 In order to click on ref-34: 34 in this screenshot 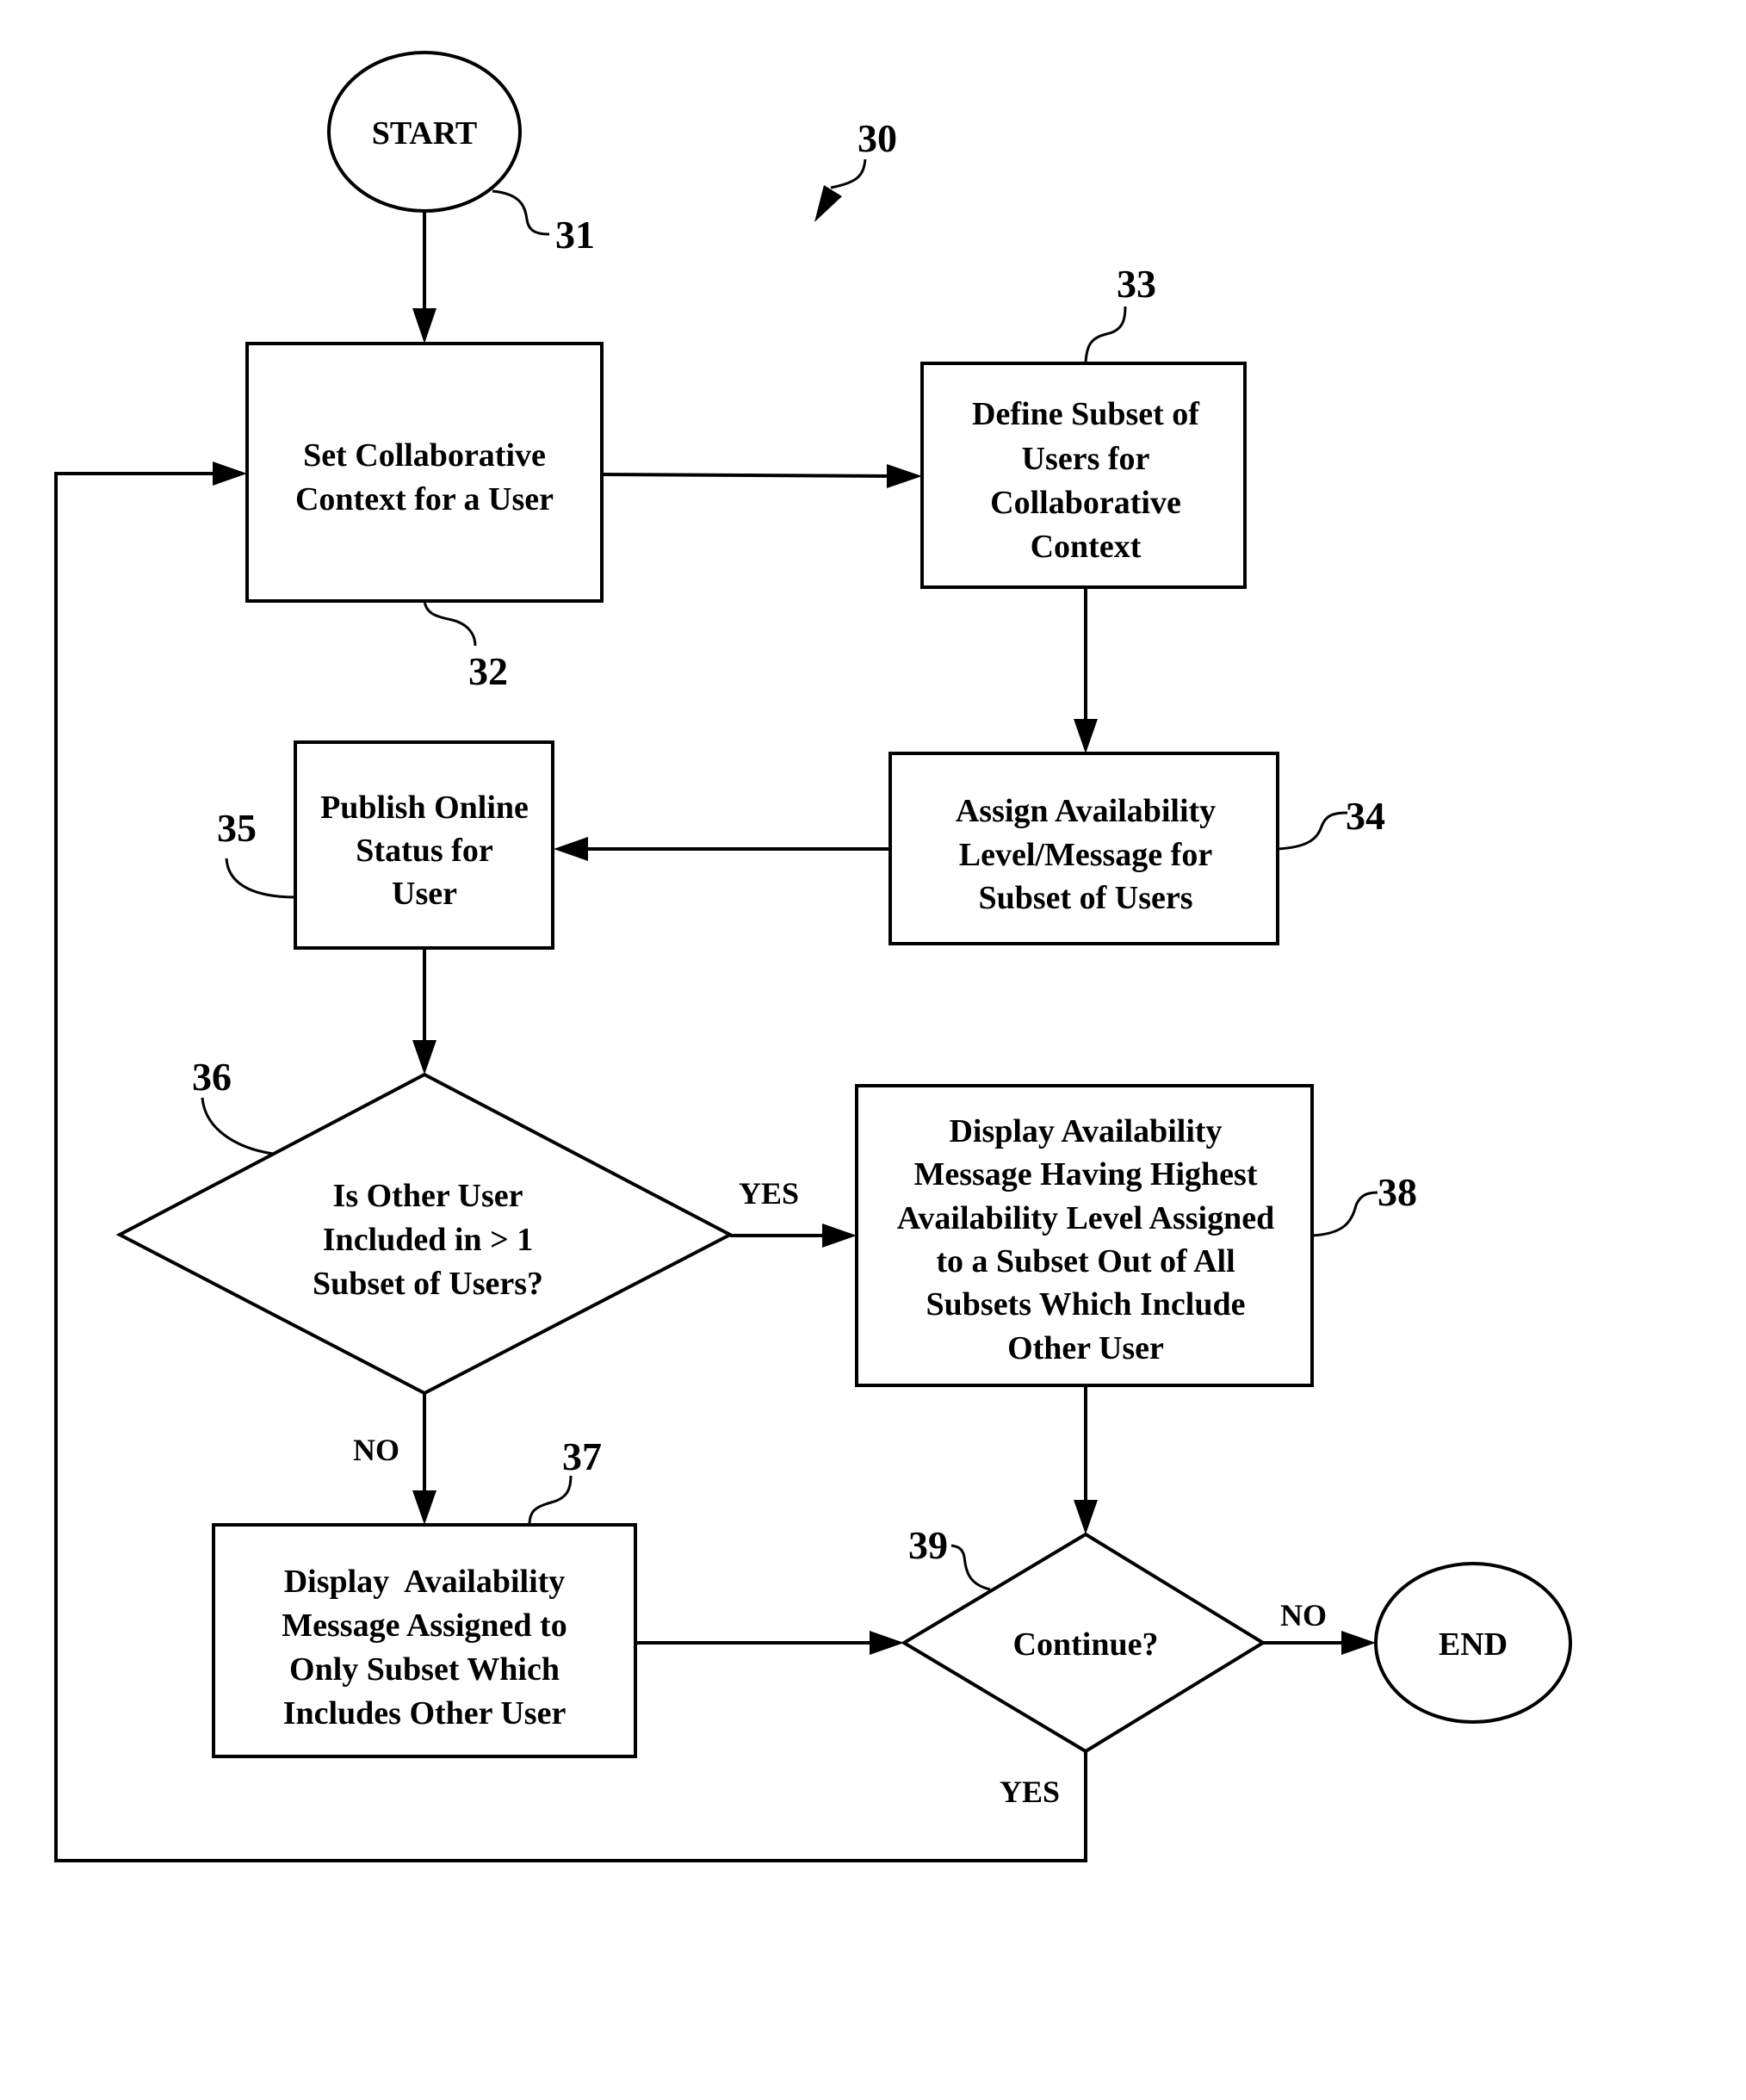, I will do `click(1365, 816)`.